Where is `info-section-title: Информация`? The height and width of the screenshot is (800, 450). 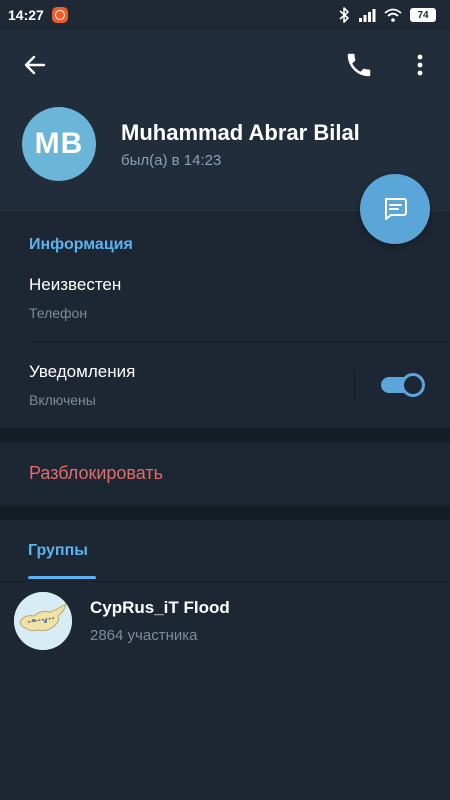
info-section-title: Информация is located at coordinates (81, 244).